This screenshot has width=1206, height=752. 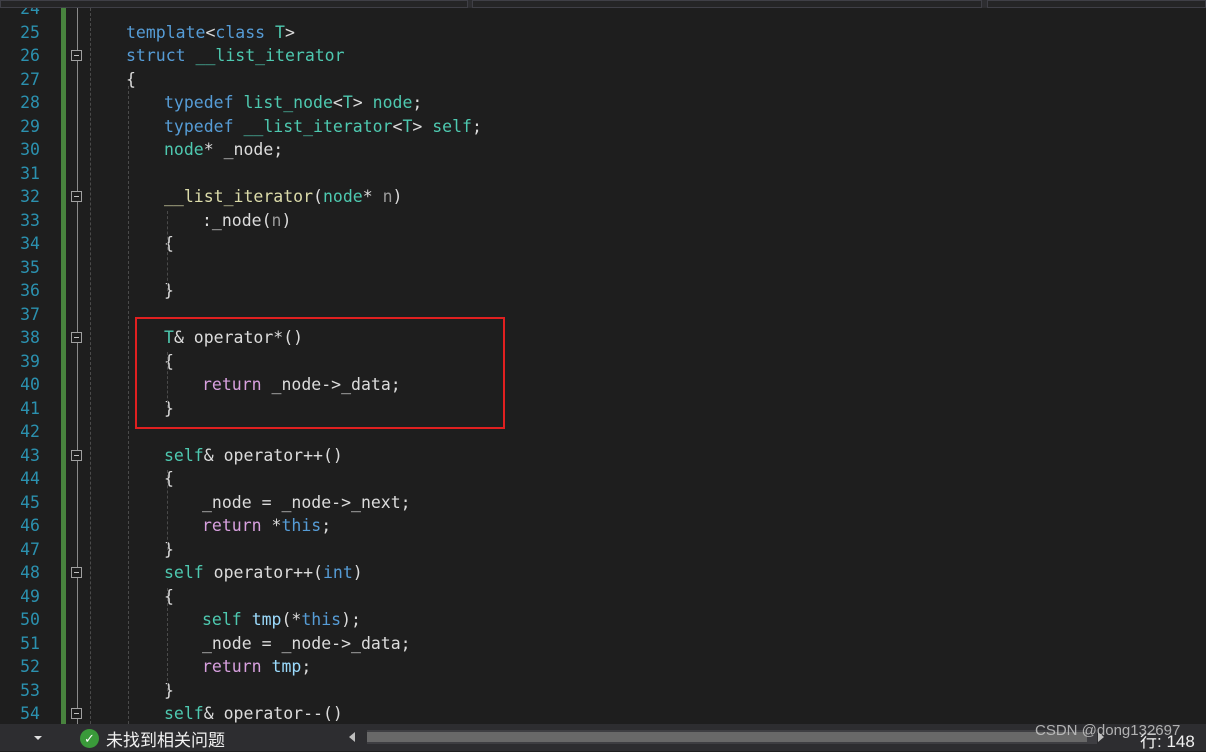 I want to click on code-token: *, so click(x=372, y=196).